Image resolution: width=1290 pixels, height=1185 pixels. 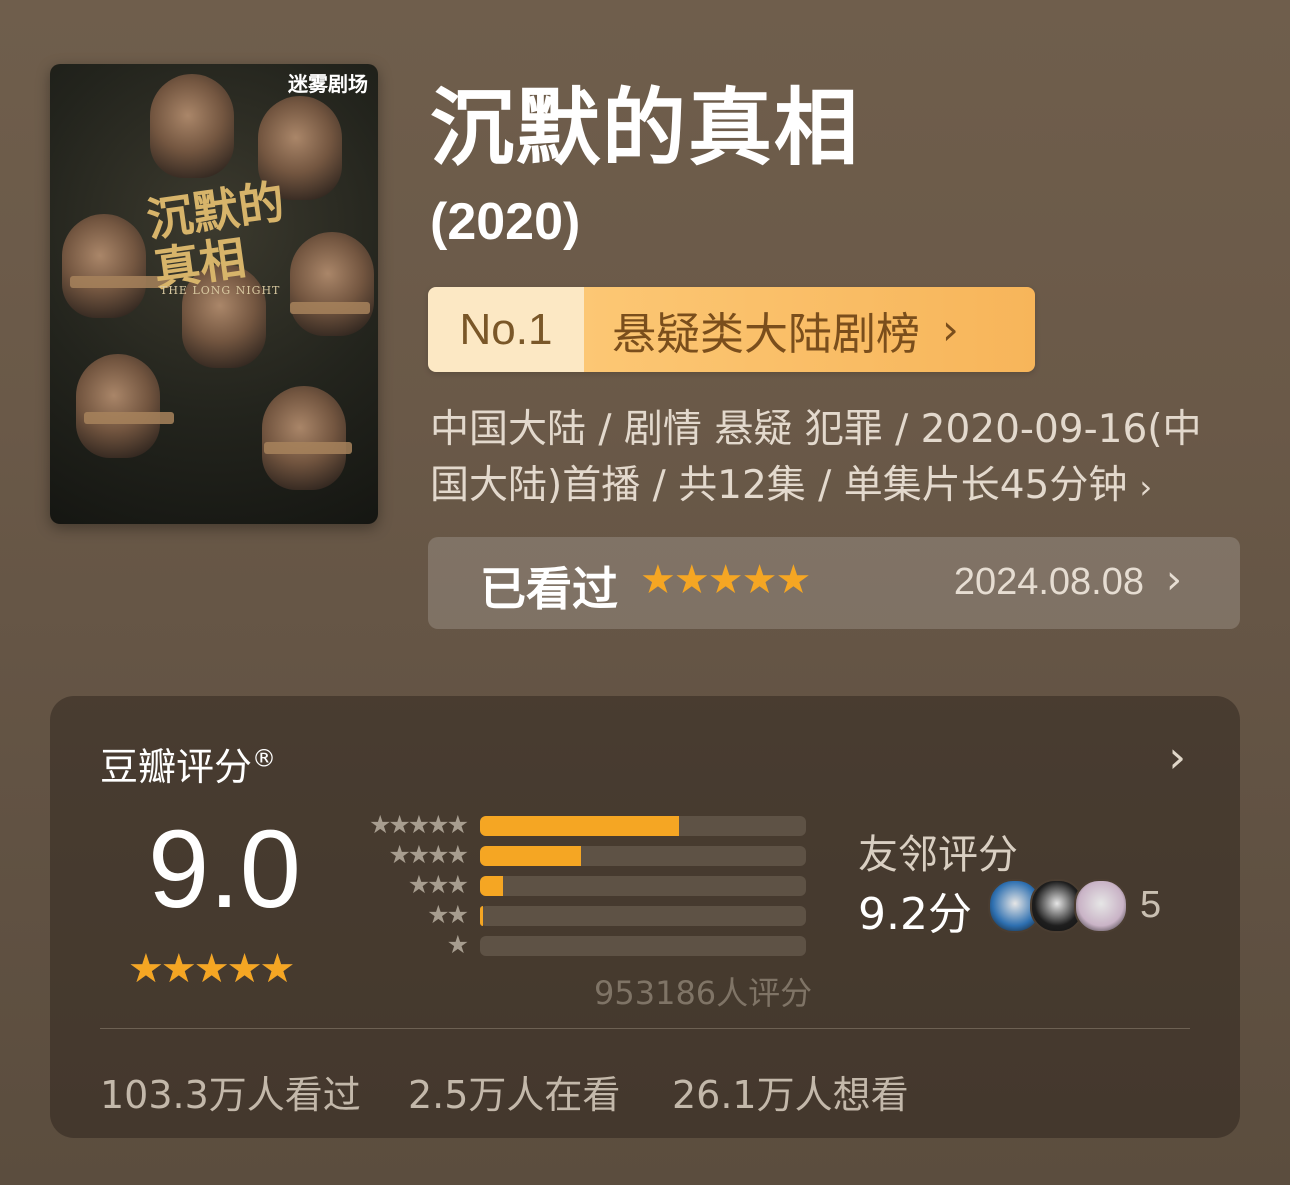 I want to click on poster-image: 迷雾剧场 沉默的真相 THE LONG NIGHT, so click(x=214, y=294).